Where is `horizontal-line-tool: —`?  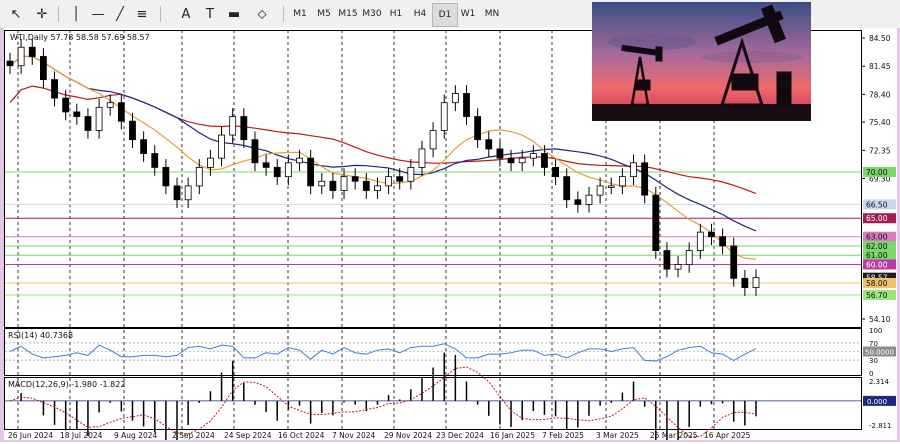 horizontal-line-tool: — is located at coordinates (98, 14).